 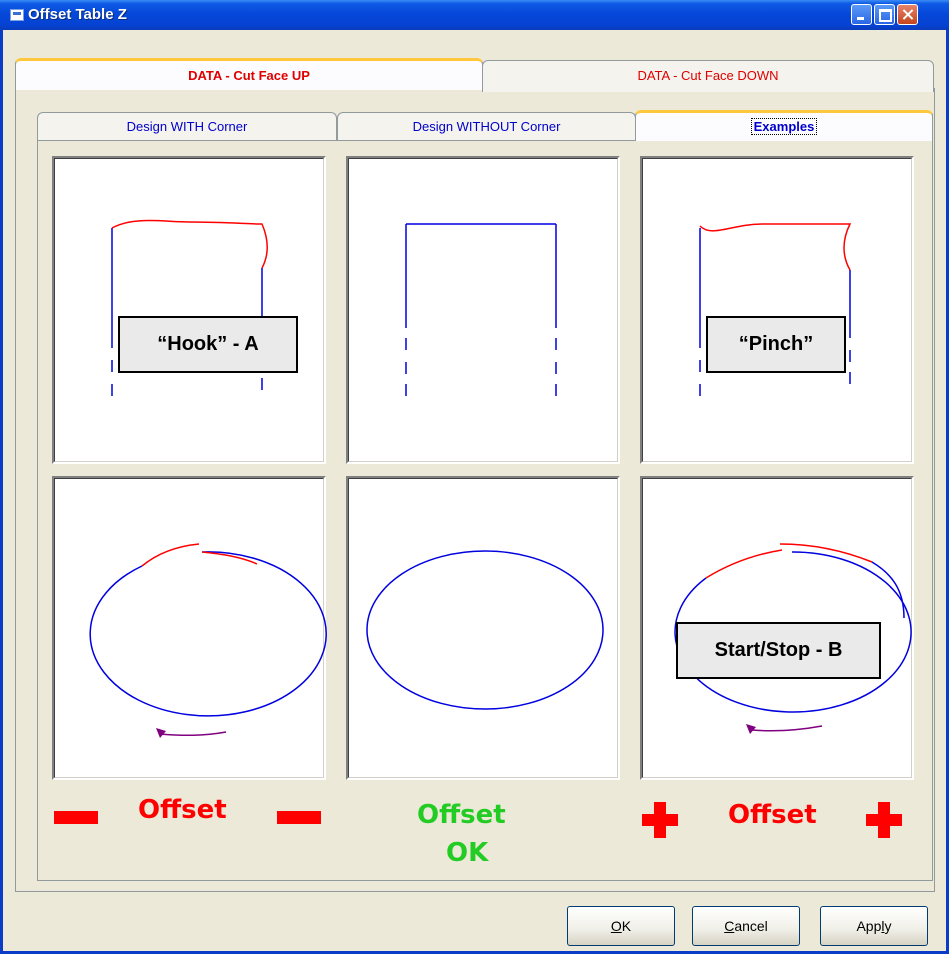 What do you see at coordinates (616, 926) in the screenshot?
I see `ok-button-accel: O` at bounding box center [616, 926].